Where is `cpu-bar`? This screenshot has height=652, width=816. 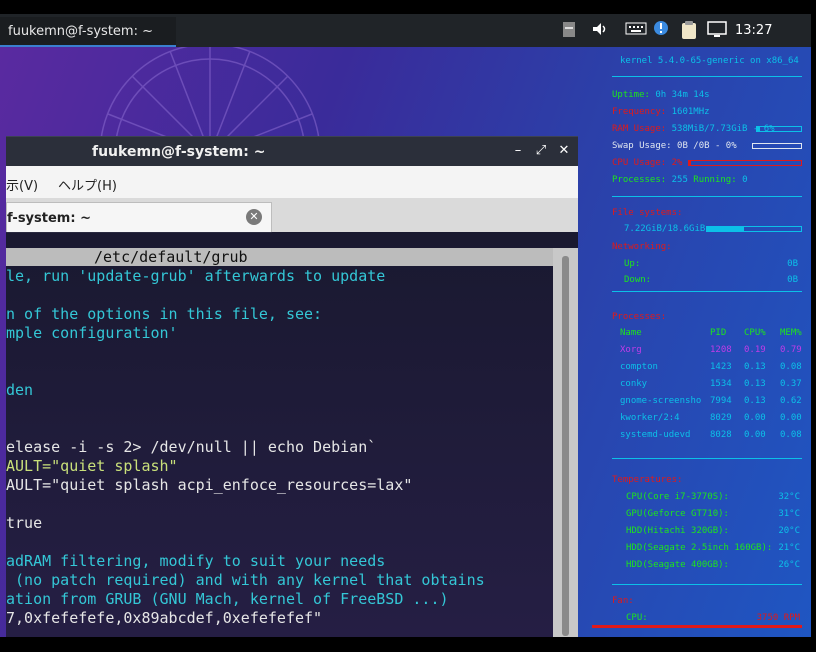 cpu-bar is located at coordinates (745, 163).